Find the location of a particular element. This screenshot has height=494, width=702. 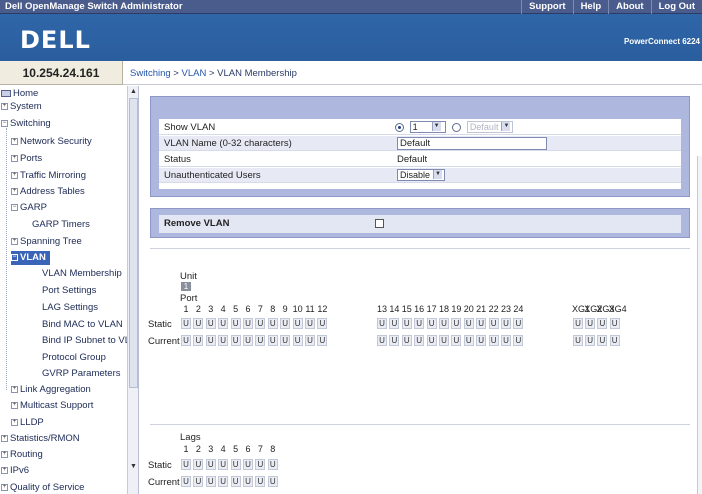

nav-item-ipv6: + IPv6 is located at coordinates (15, 471).